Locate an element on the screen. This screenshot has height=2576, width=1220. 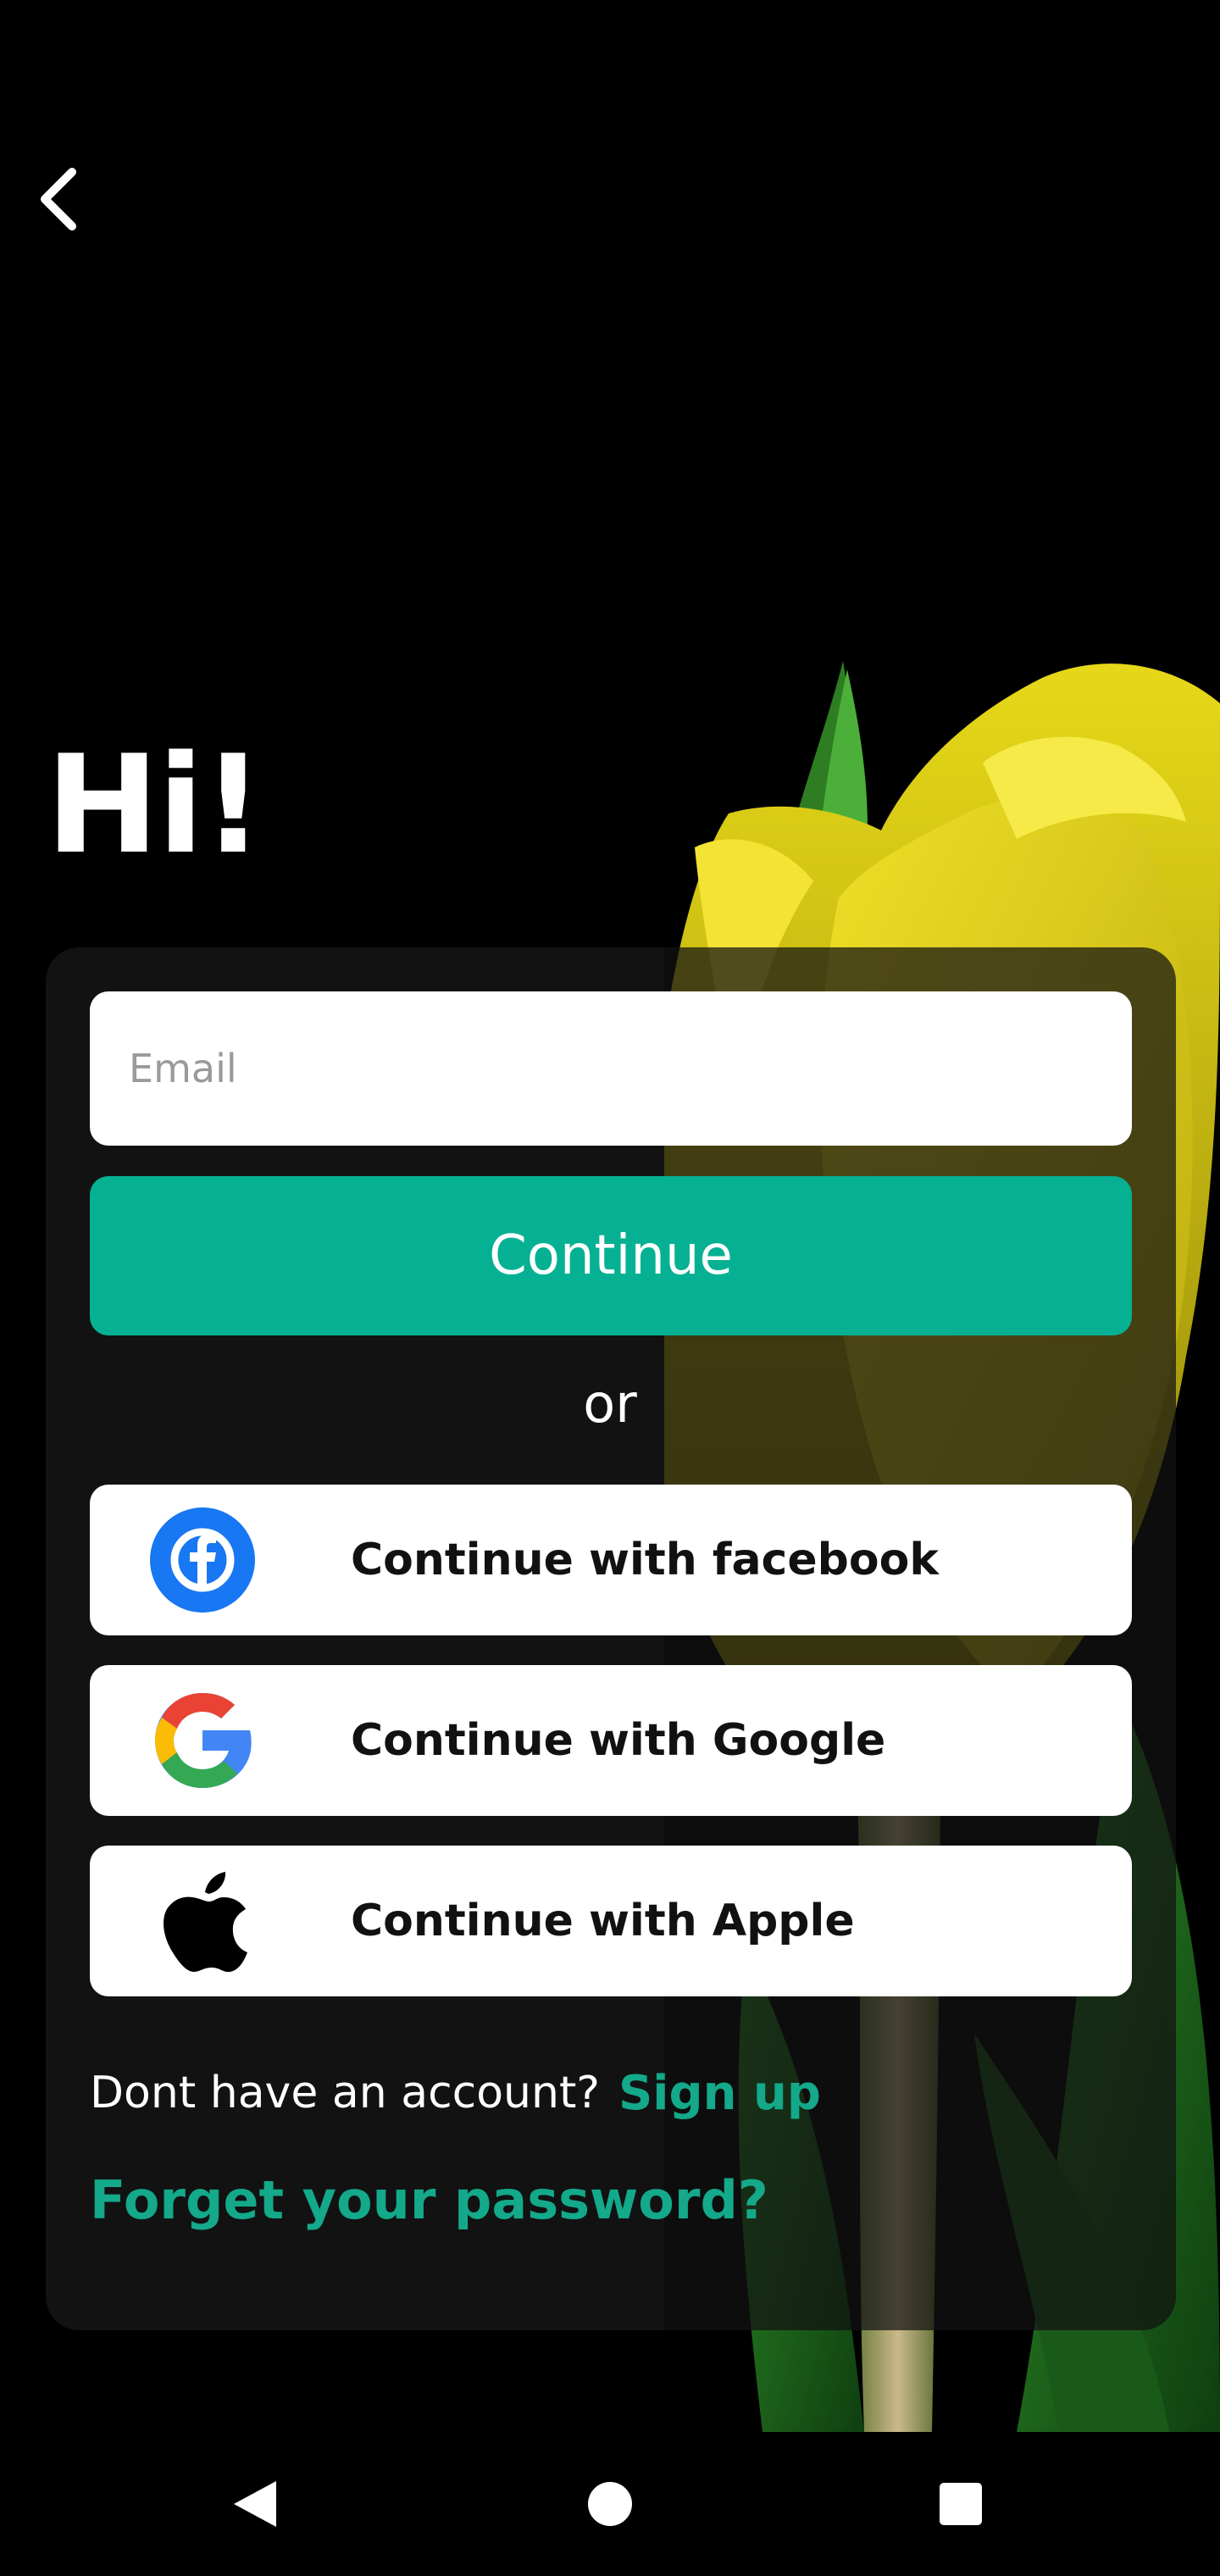
apple-login-button: Continue with Apple is located at coordinates (611, 1921).